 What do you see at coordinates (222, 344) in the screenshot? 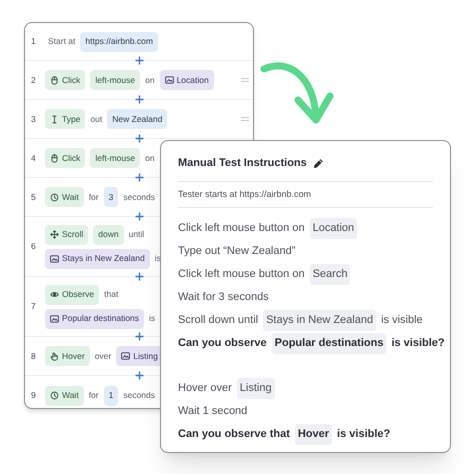
I see `instruction-text: Can you observe` at bounding box center [222, 344].